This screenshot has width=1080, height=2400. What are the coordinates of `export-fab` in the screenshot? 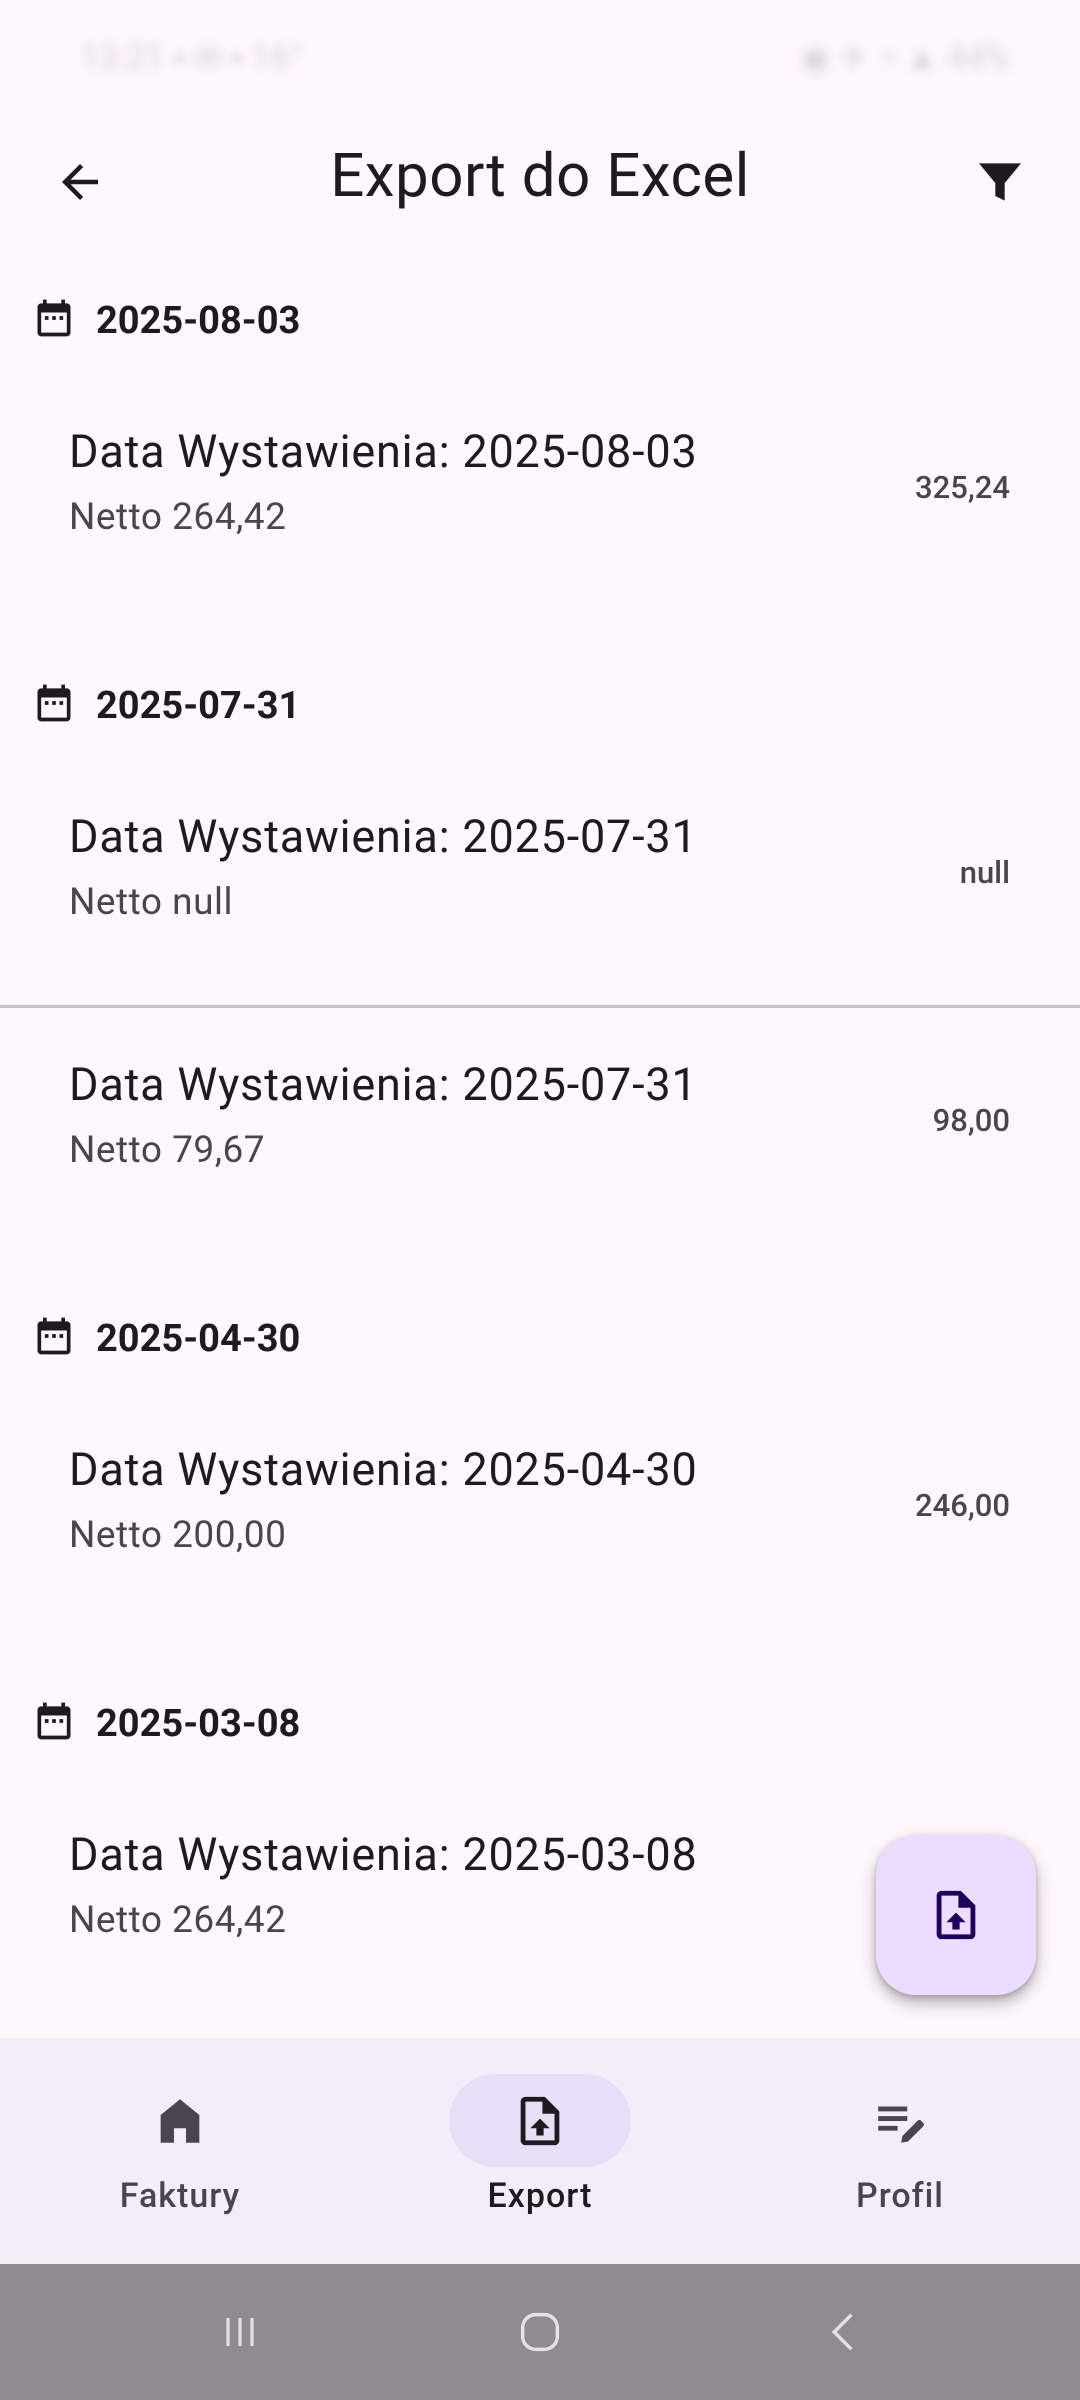 It's located at (956, 1915).